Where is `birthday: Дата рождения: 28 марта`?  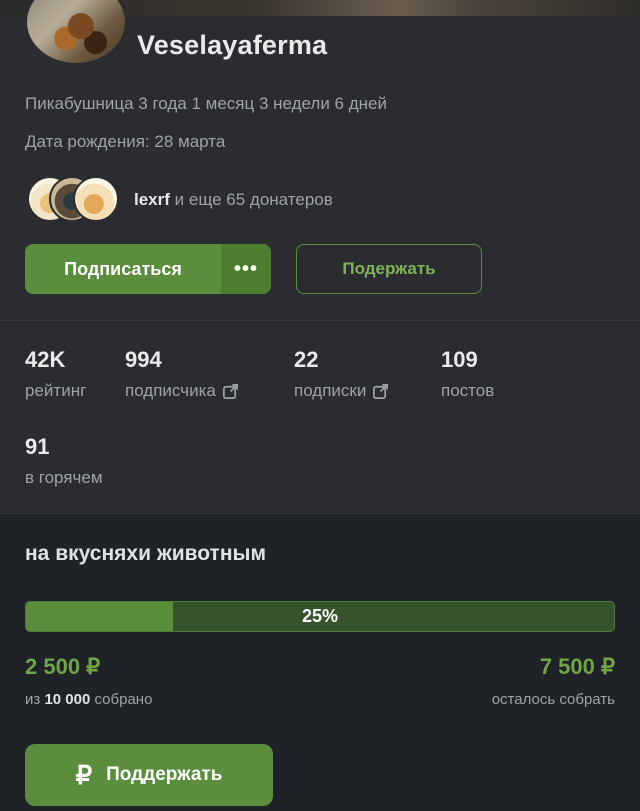 birthday: Дата рождения: 28 марта is located at coordinates (125, 141).